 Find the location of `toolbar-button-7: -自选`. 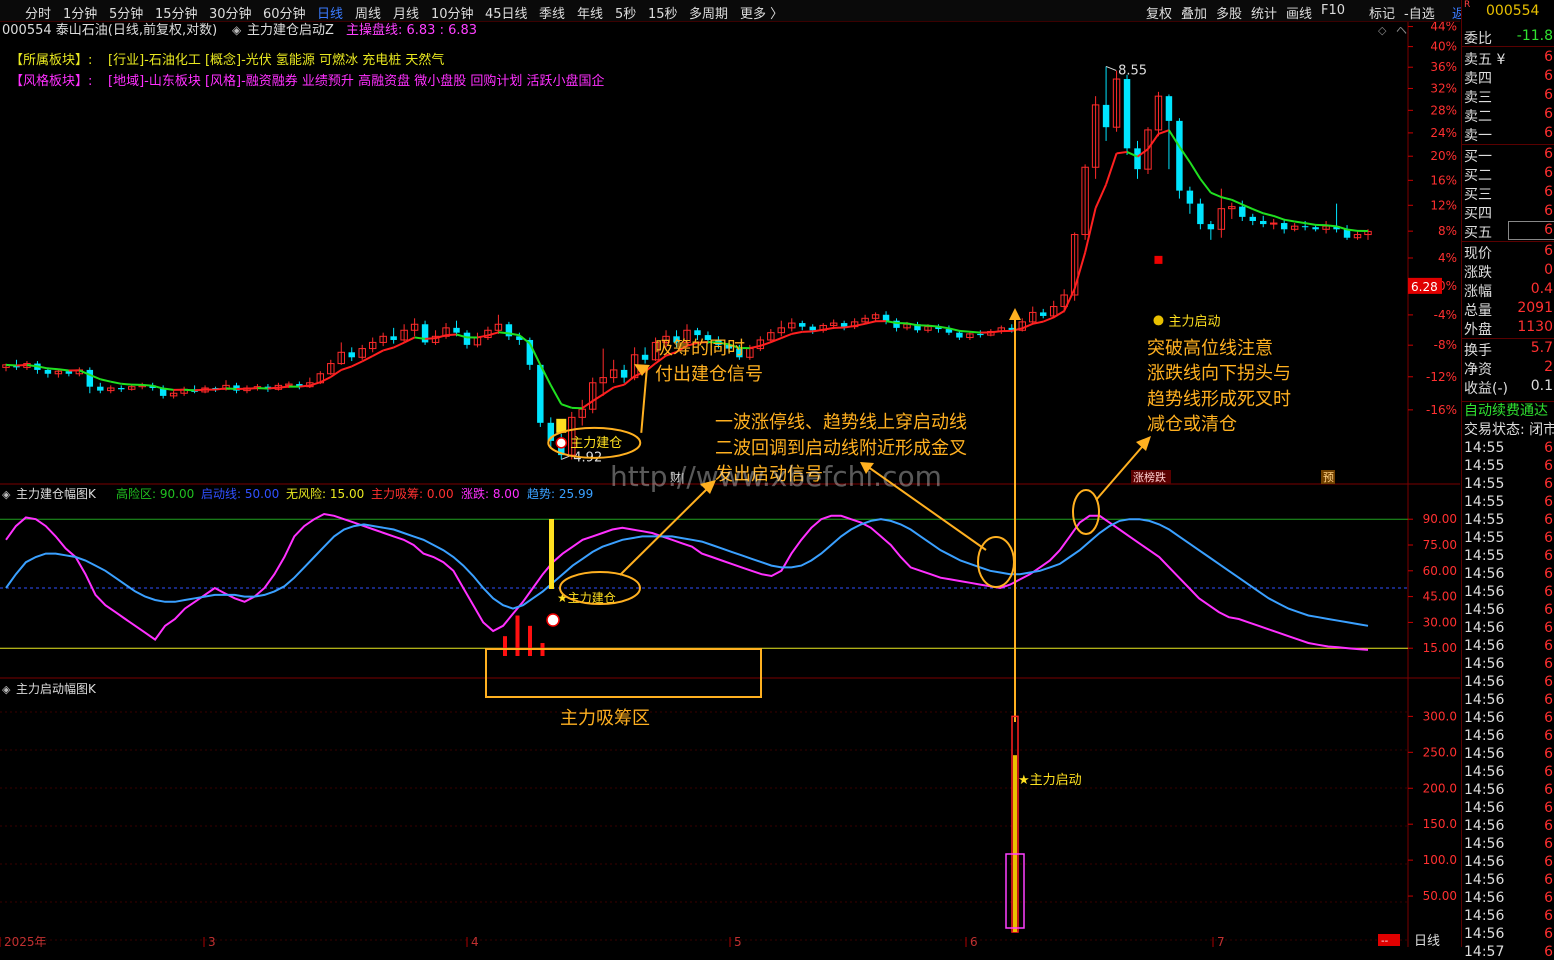

toolbar-button-7: -自选 is located at coordinates (1419, 12).